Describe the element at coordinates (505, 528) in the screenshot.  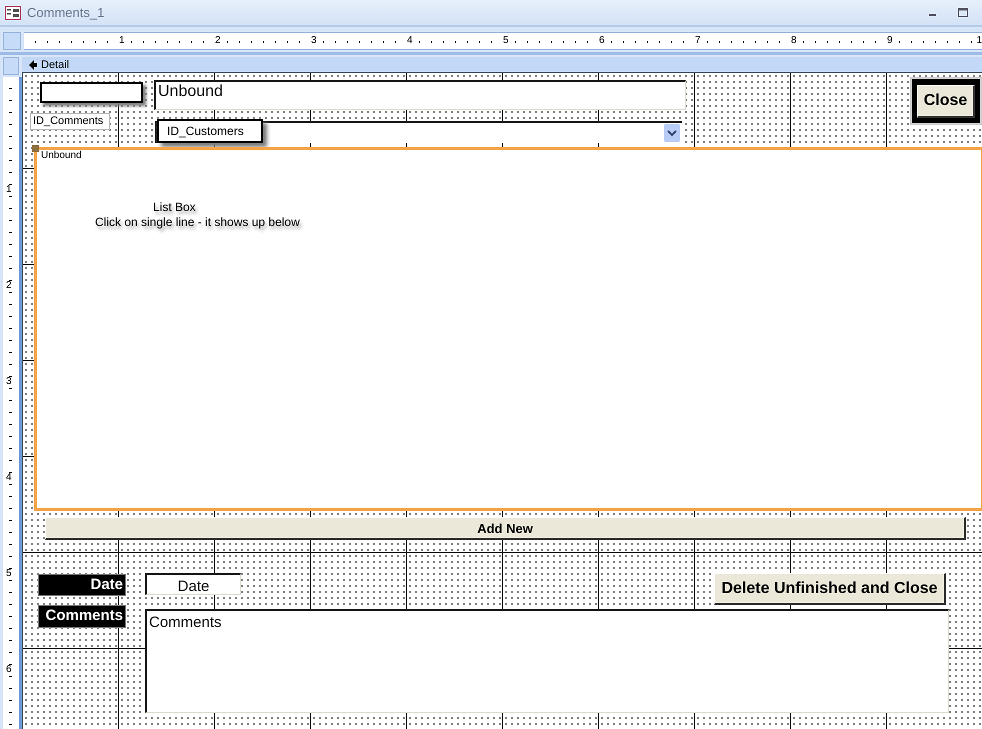
I see `command-button: Add New` at that location.